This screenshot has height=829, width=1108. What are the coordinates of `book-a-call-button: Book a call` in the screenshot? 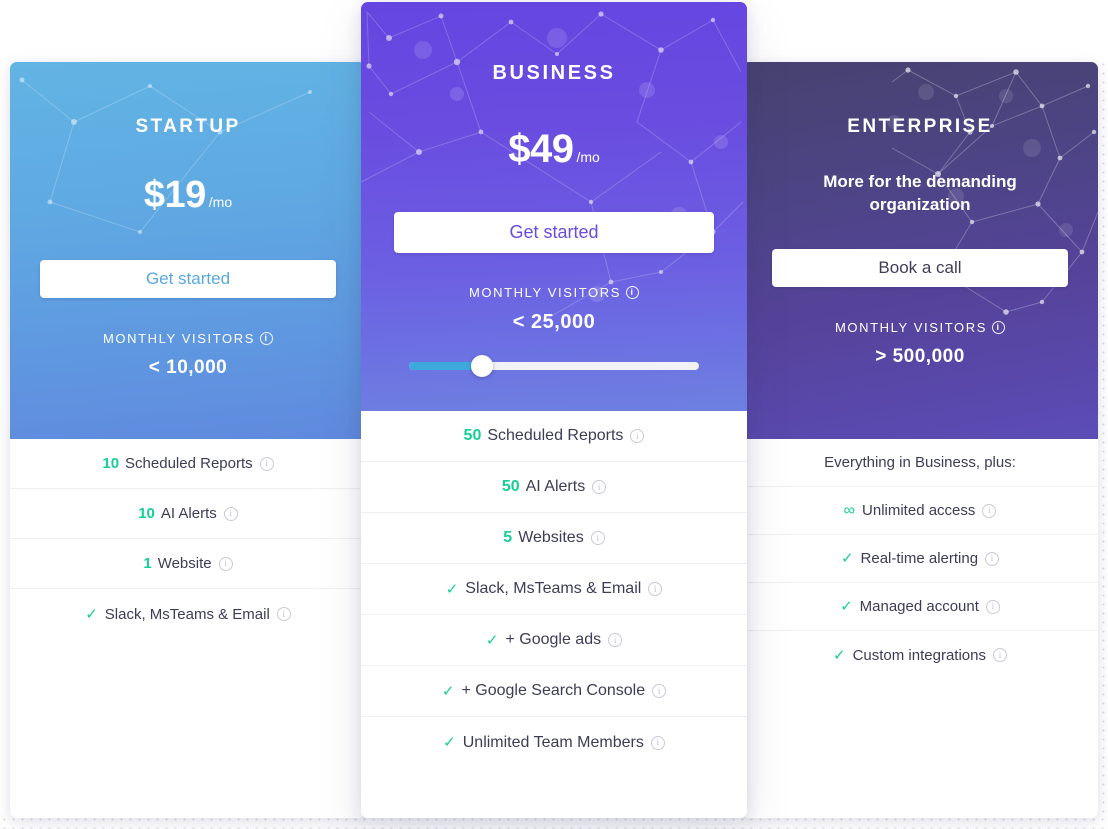 It's located at (920, 267).